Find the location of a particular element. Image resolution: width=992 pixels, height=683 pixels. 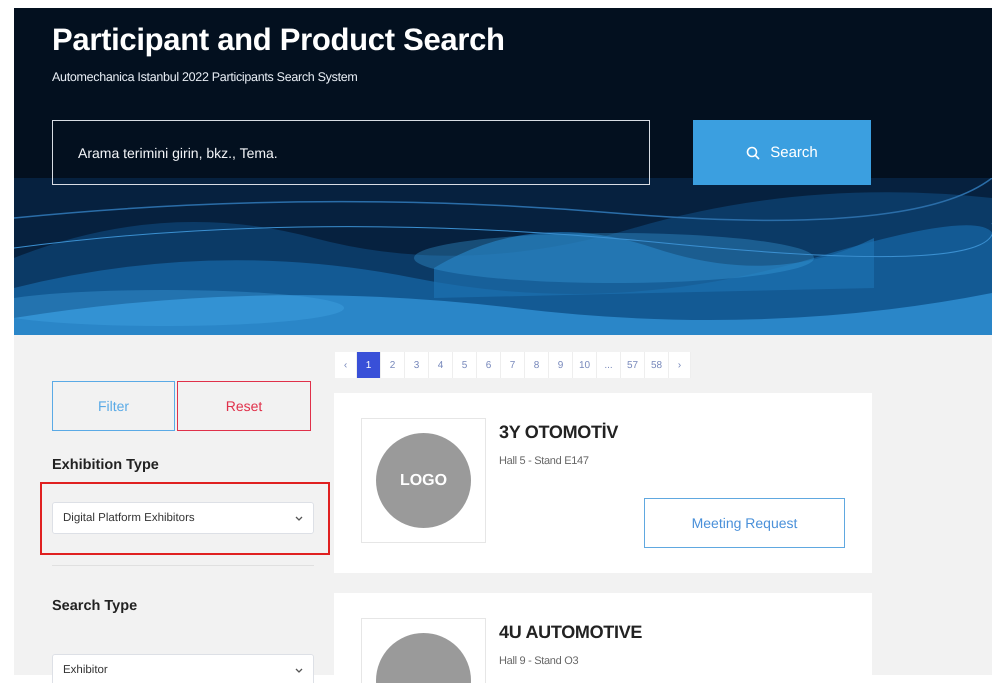

stand-location: Hall 9 - Stand O3 is located at coordinates (539, 661).